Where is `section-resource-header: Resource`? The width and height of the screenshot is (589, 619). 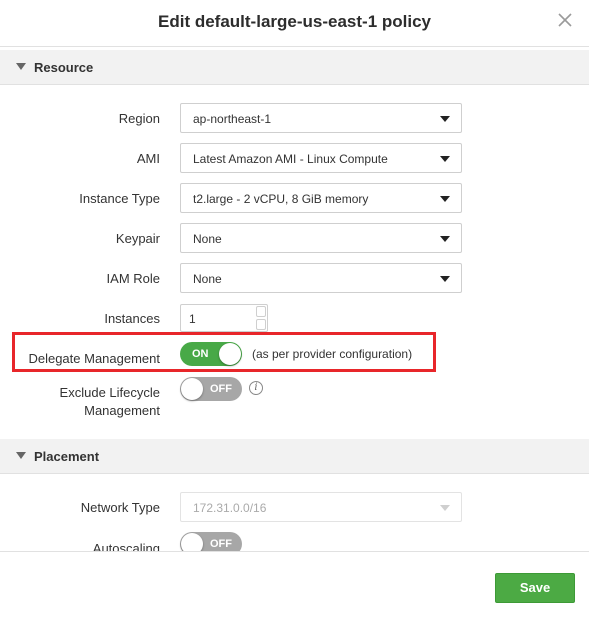
section-resource-header: Resource is located at coordinates (294, 67).